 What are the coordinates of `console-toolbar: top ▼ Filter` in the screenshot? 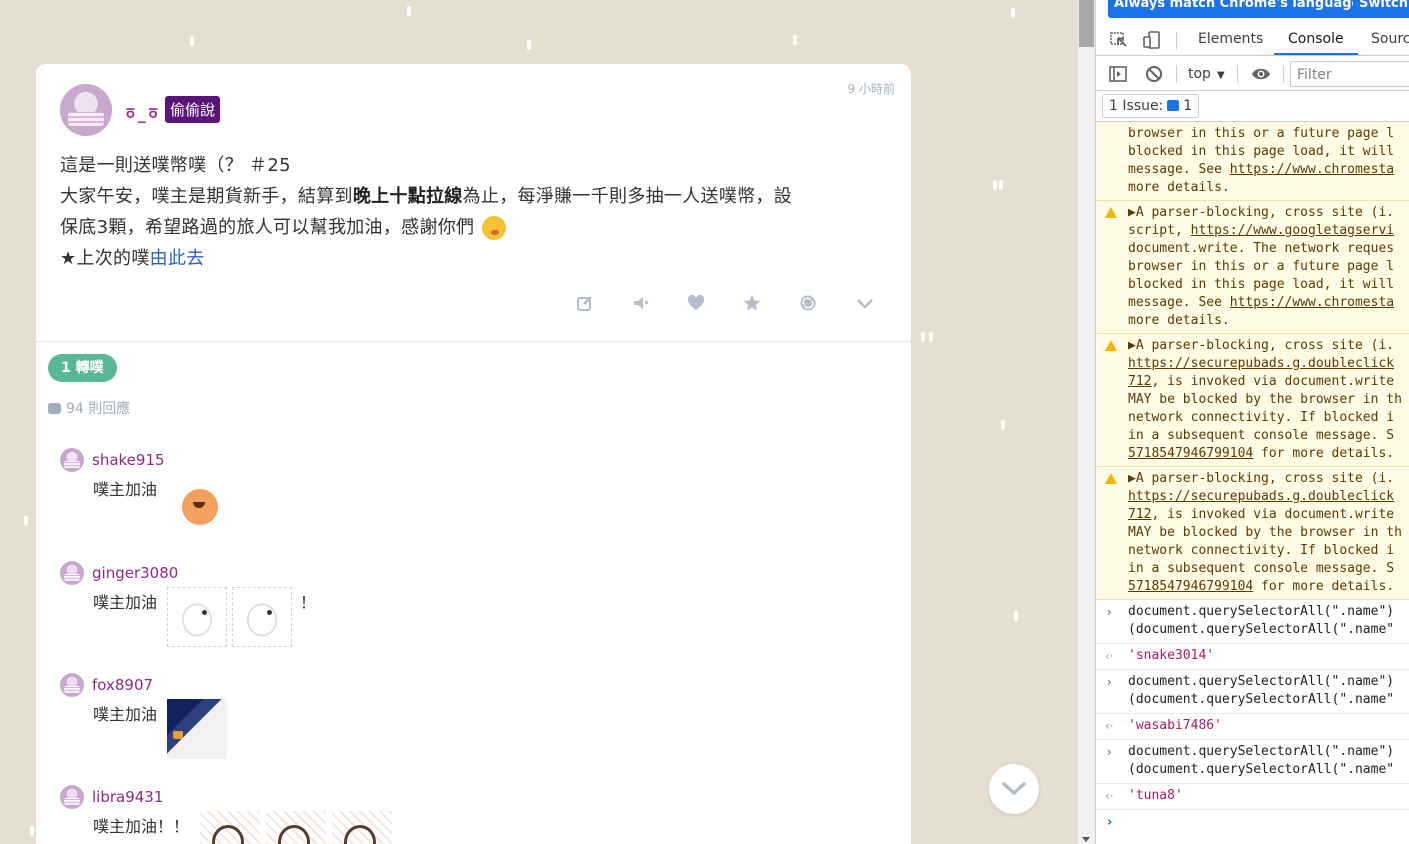 It's located at (1252, 74).